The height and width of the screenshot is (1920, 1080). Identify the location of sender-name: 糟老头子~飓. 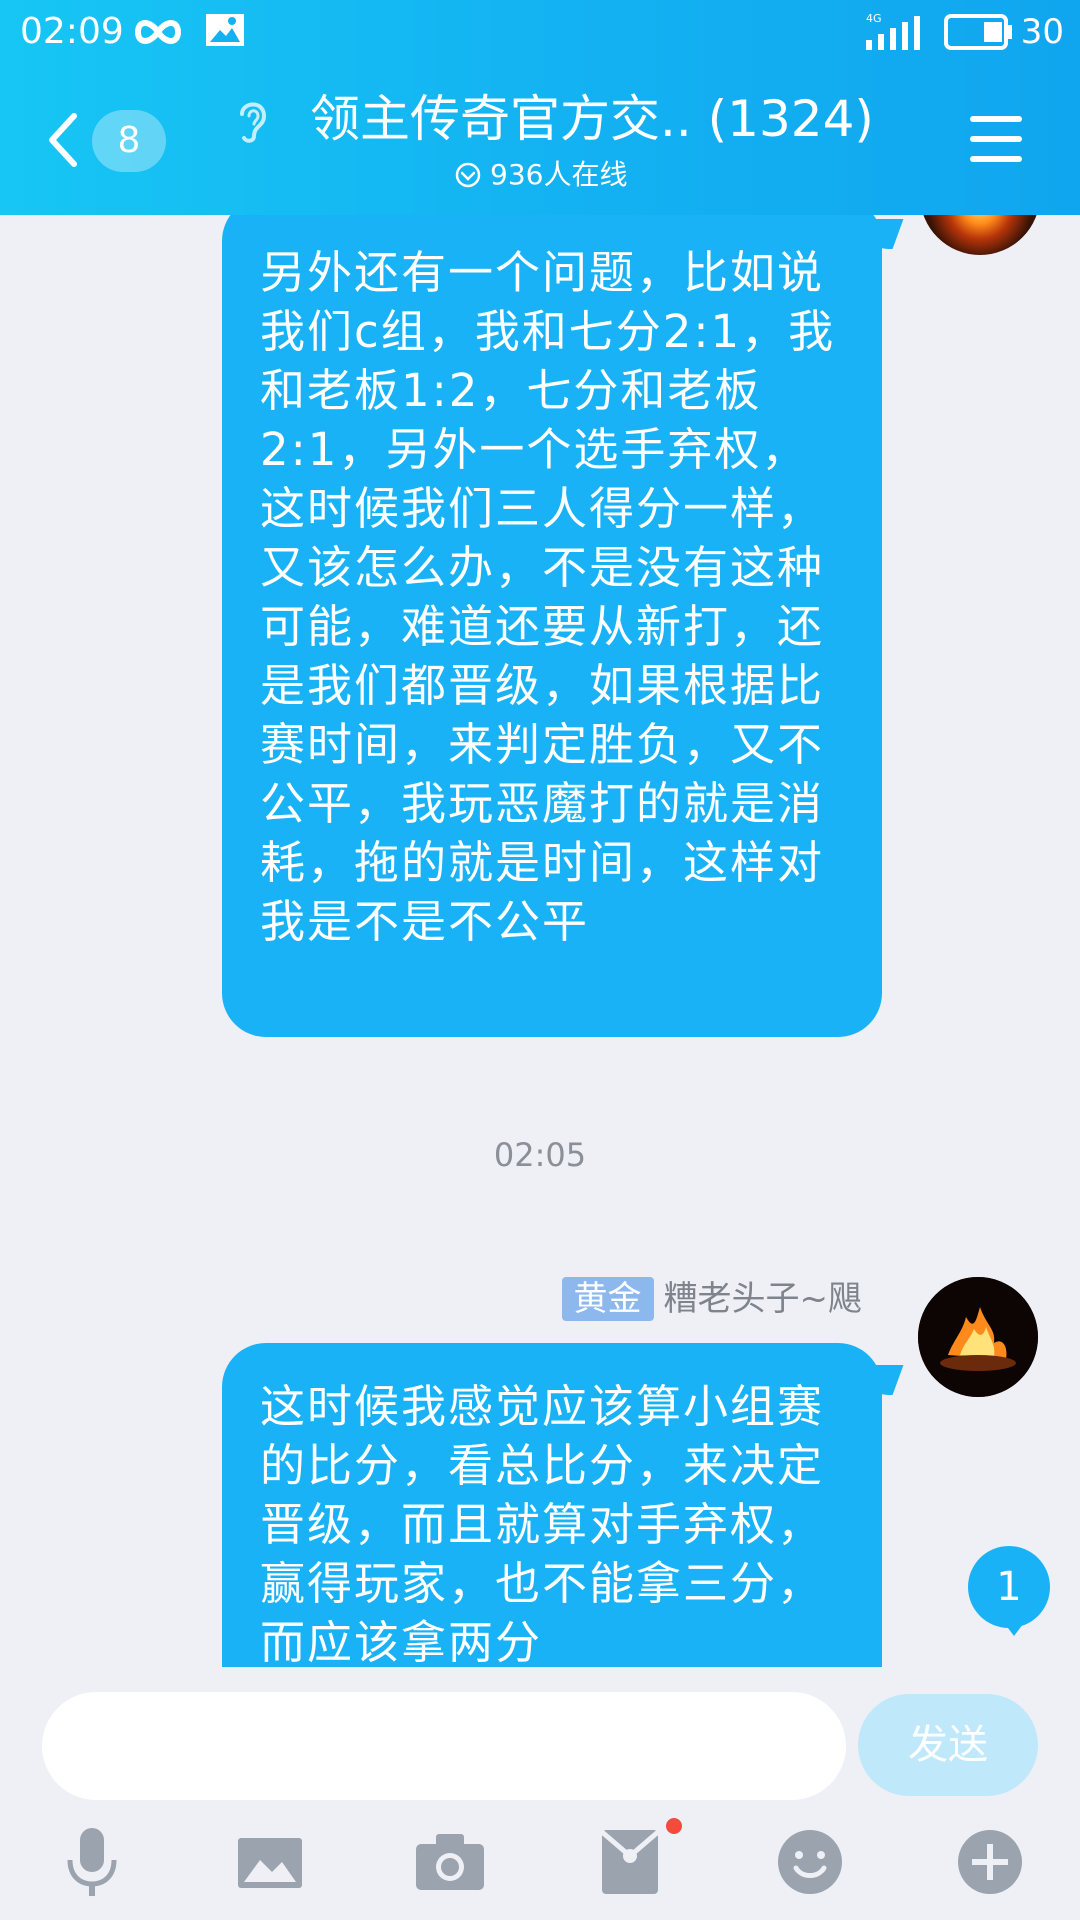
(763, 1299).